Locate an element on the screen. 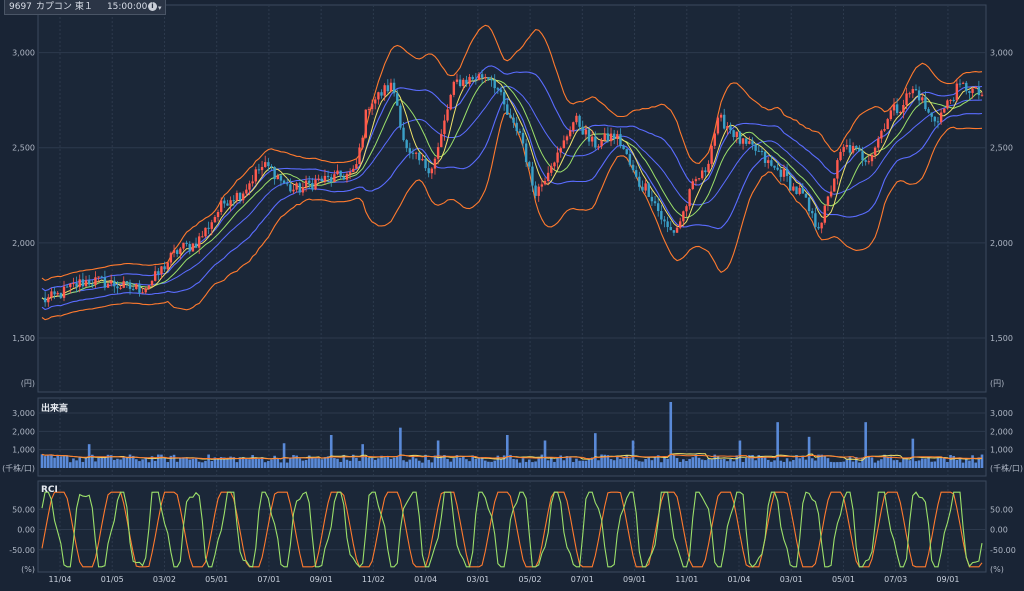 The image size is (1024, 591). x-tick-label: 01/04 is located at coordinates (738, 579).